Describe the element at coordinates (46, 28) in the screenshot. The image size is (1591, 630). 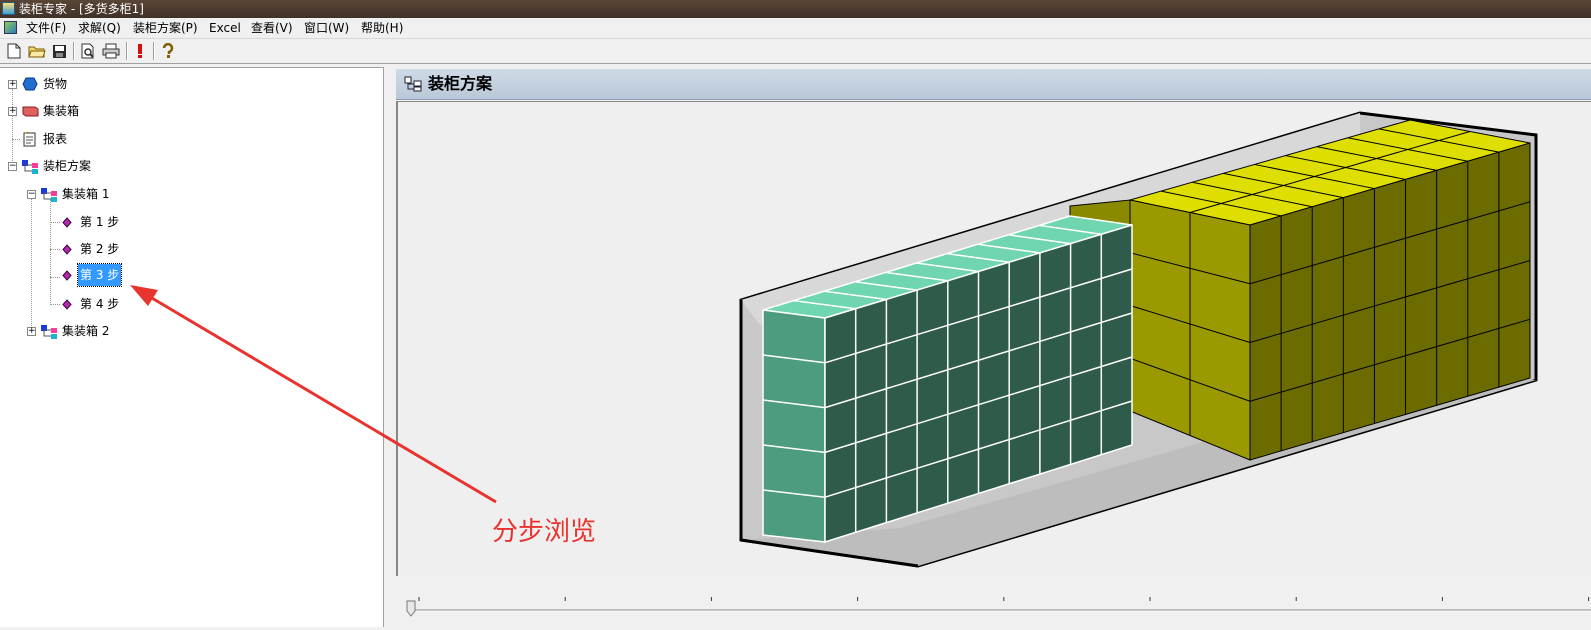
I see `menu-file: 文件(F)` at that location.